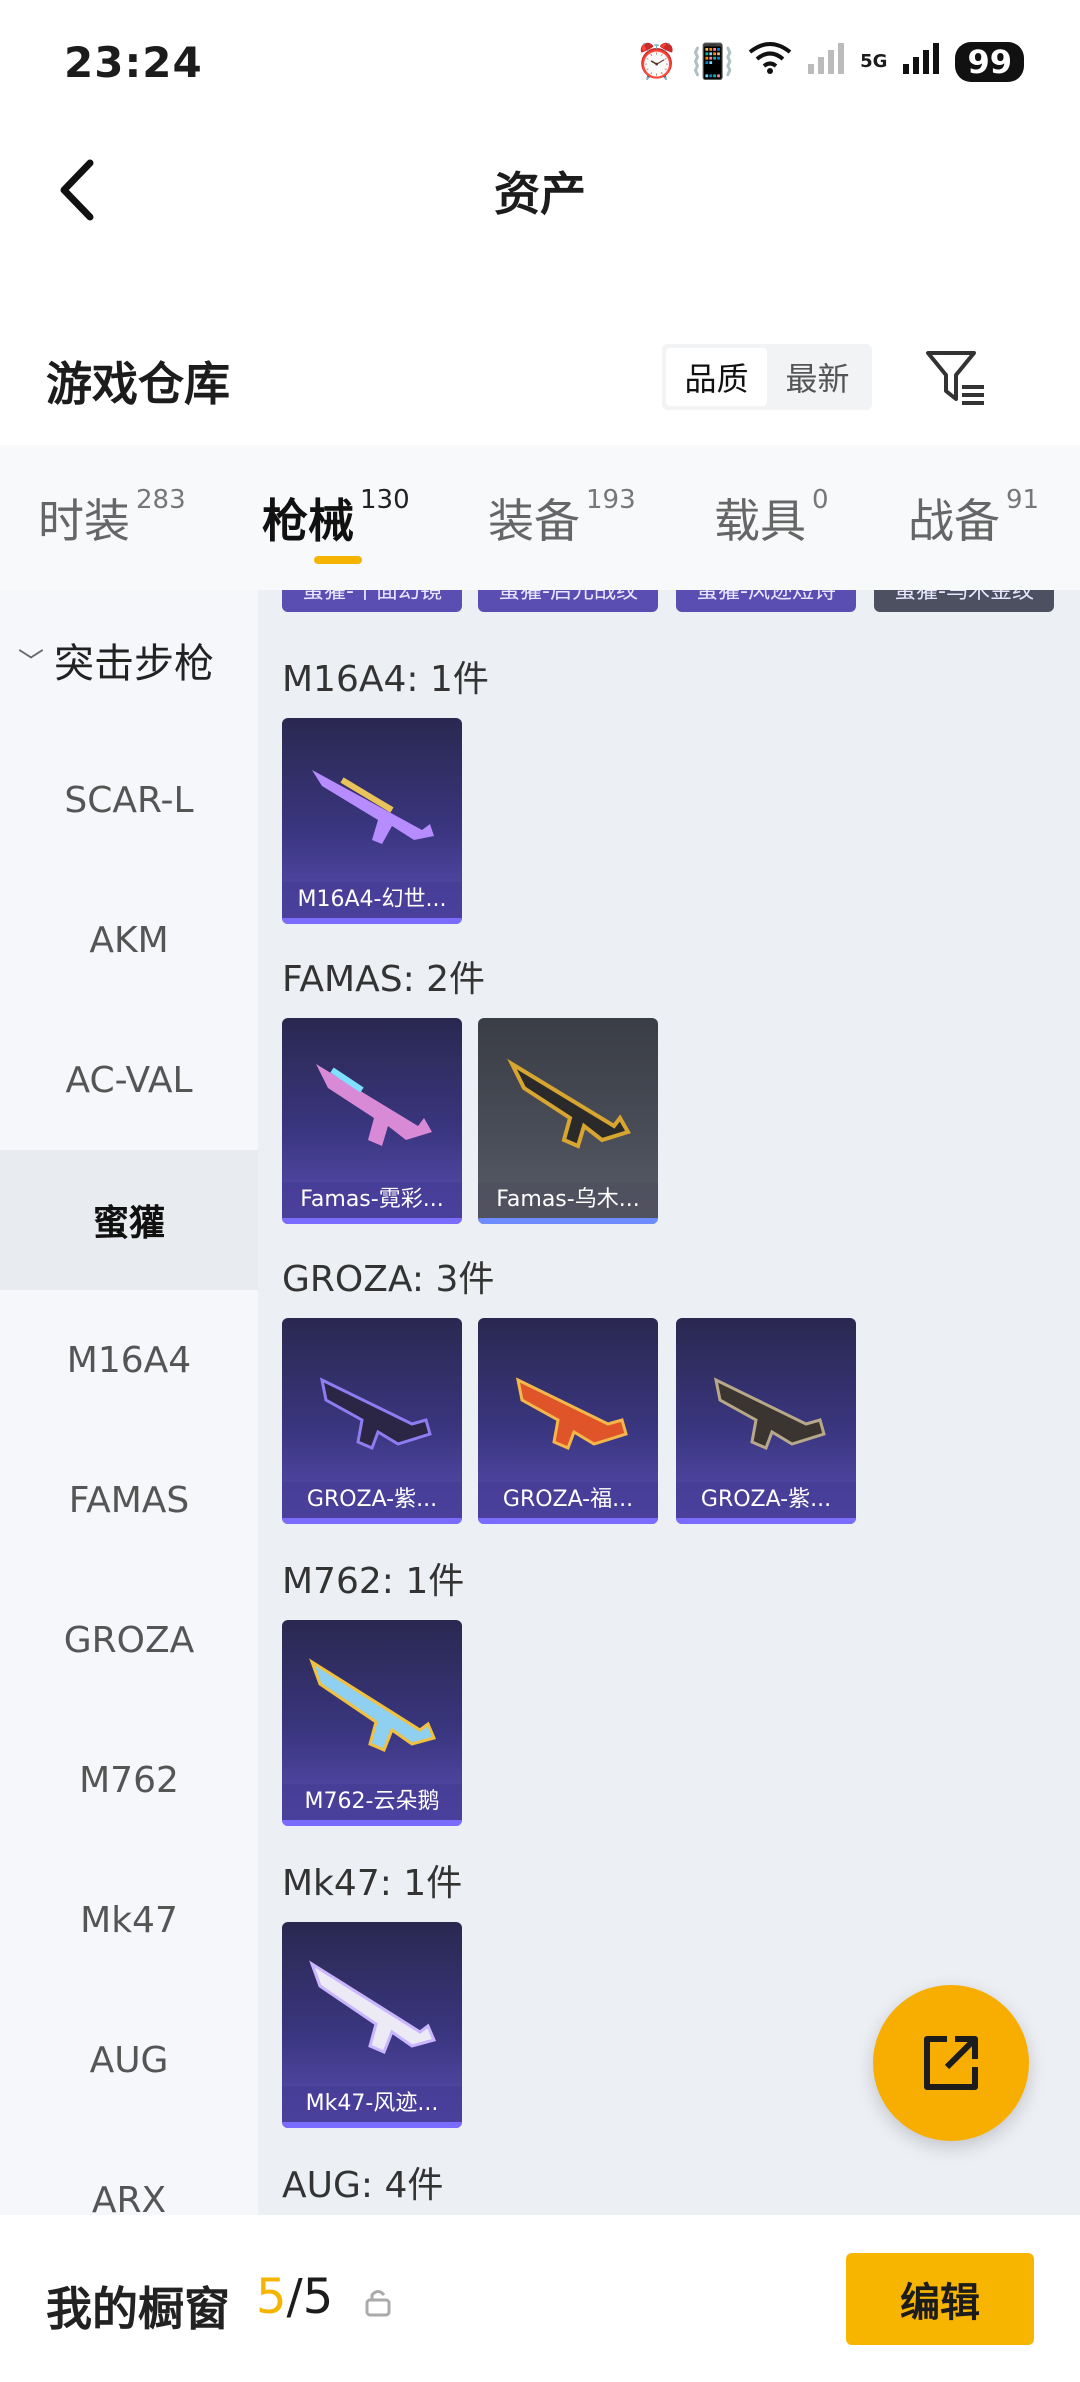  I want to click on skin-card-partial: 蜜獾-风迹短诗, so click(766, 601).